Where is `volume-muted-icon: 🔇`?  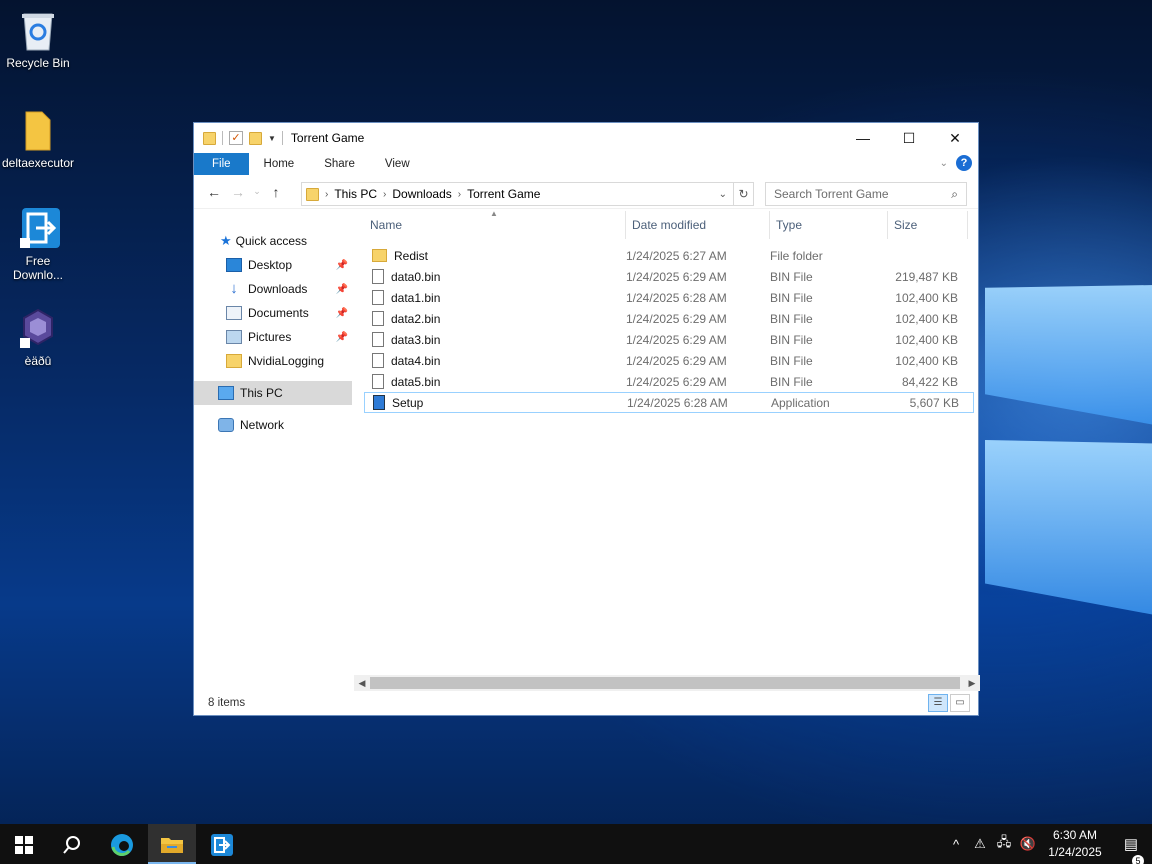 volume-muted-icon: 🔇 is located at coordinates (1028, 844).